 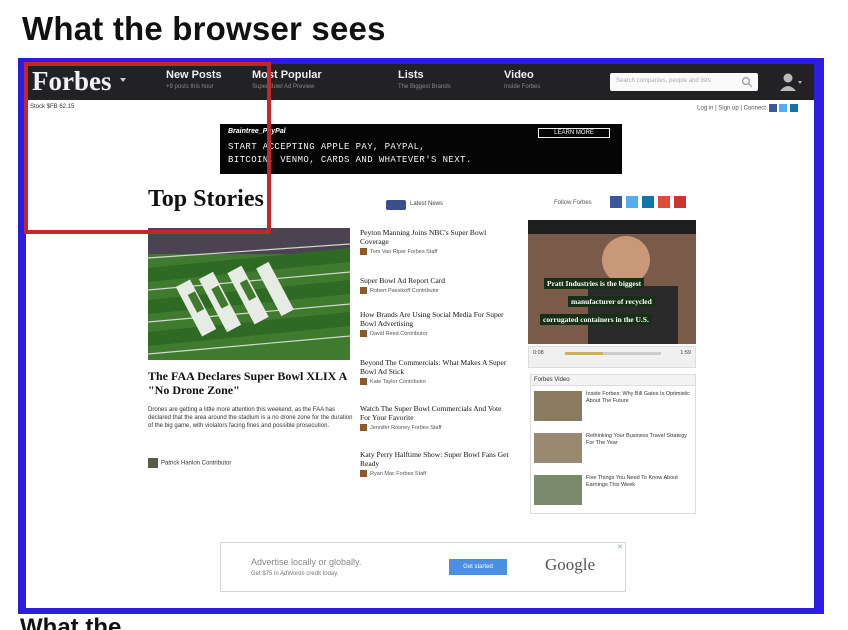 I want to click on story-byline: Robert Passikoff Contributor, so click(x=435, y=290).